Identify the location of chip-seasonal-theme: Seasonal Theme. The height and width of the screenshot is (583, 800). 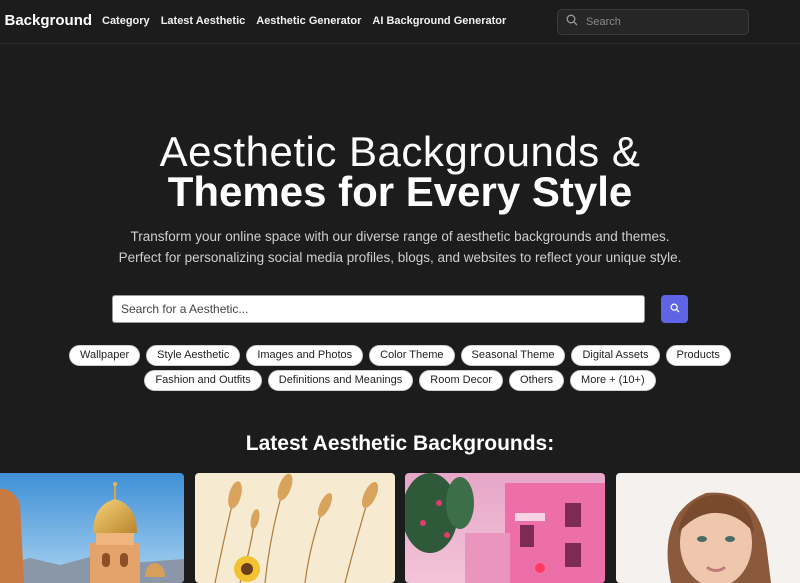
(513, 355).